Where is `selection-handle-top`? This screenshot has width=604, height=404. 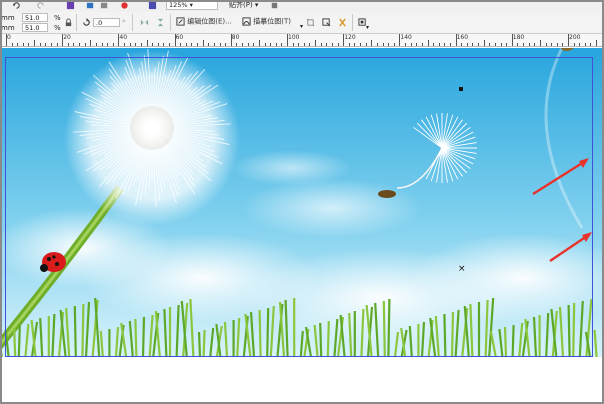 selection-handle-top is located at coordinates (461, 89).